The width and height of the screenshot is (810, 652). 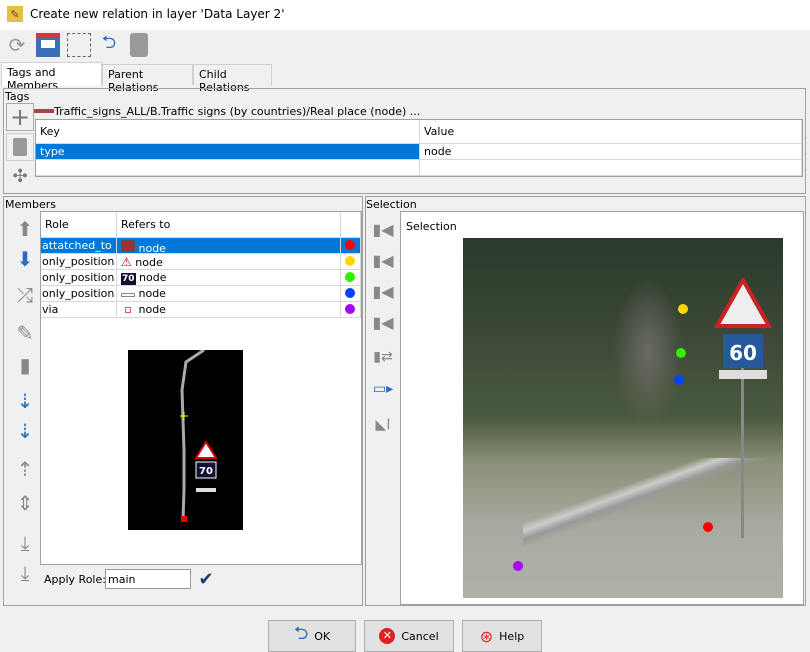 What do you see at coordinates (229, 278) in the screenshot?
I see `member-refers-to: 70 node` at bounding box center [229, 278].